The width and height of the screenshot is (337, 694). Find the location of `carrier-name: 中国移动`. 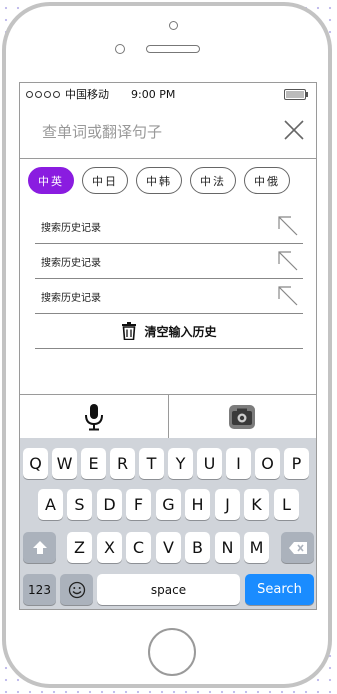

carrier-name: 中国移动 is located at coordinates (87, 94).